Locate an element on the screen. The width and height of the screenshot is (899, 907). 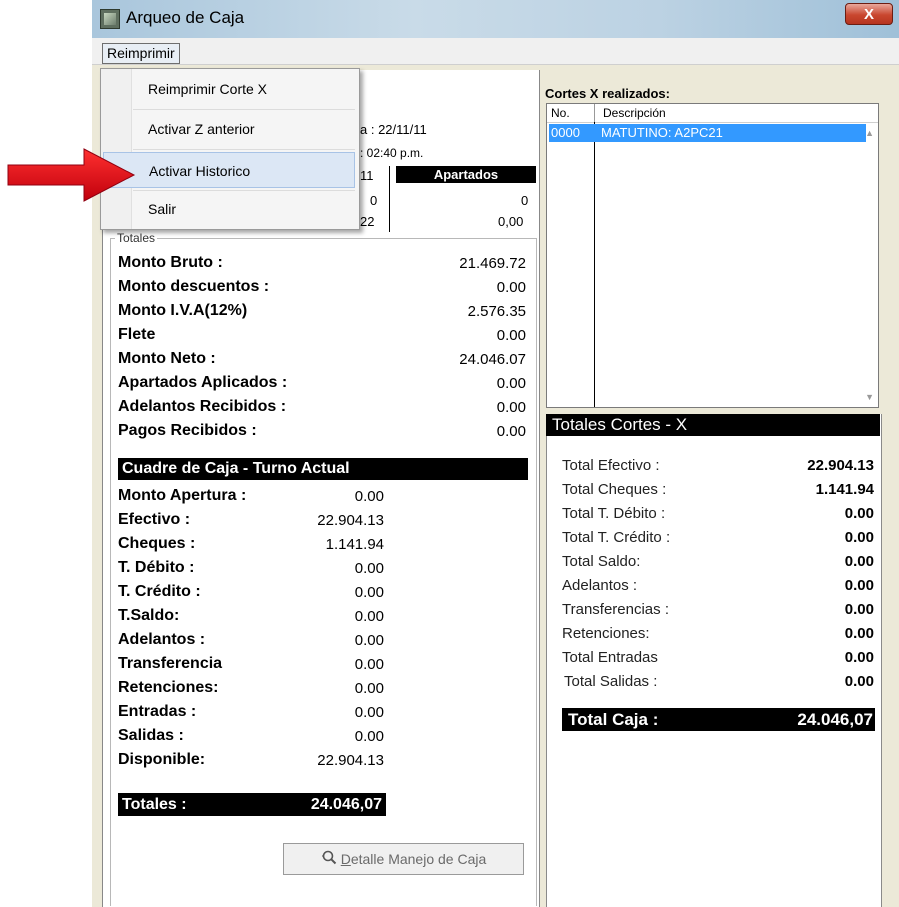
total-caja-value: 24.046,07 is located at coordinates (835, 719).